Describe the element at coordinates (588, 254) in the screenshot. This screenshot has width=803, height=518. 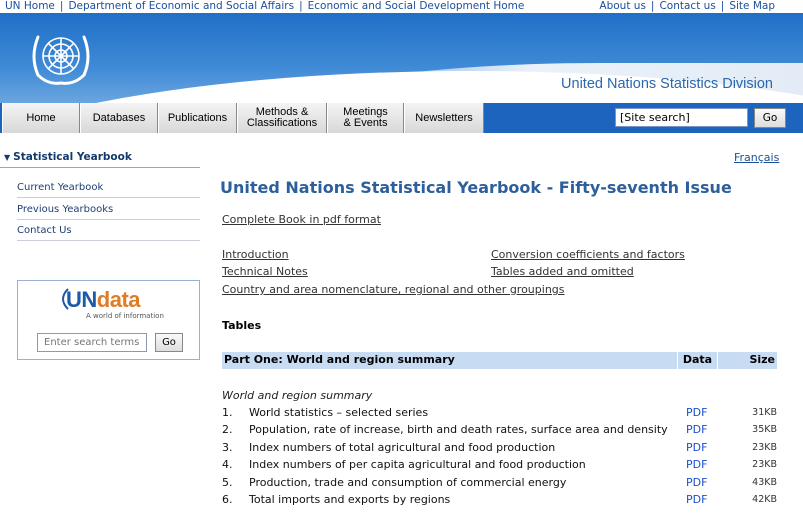
I see `conversion-coefficients-link: Conversion coefficients and factors` at that location.